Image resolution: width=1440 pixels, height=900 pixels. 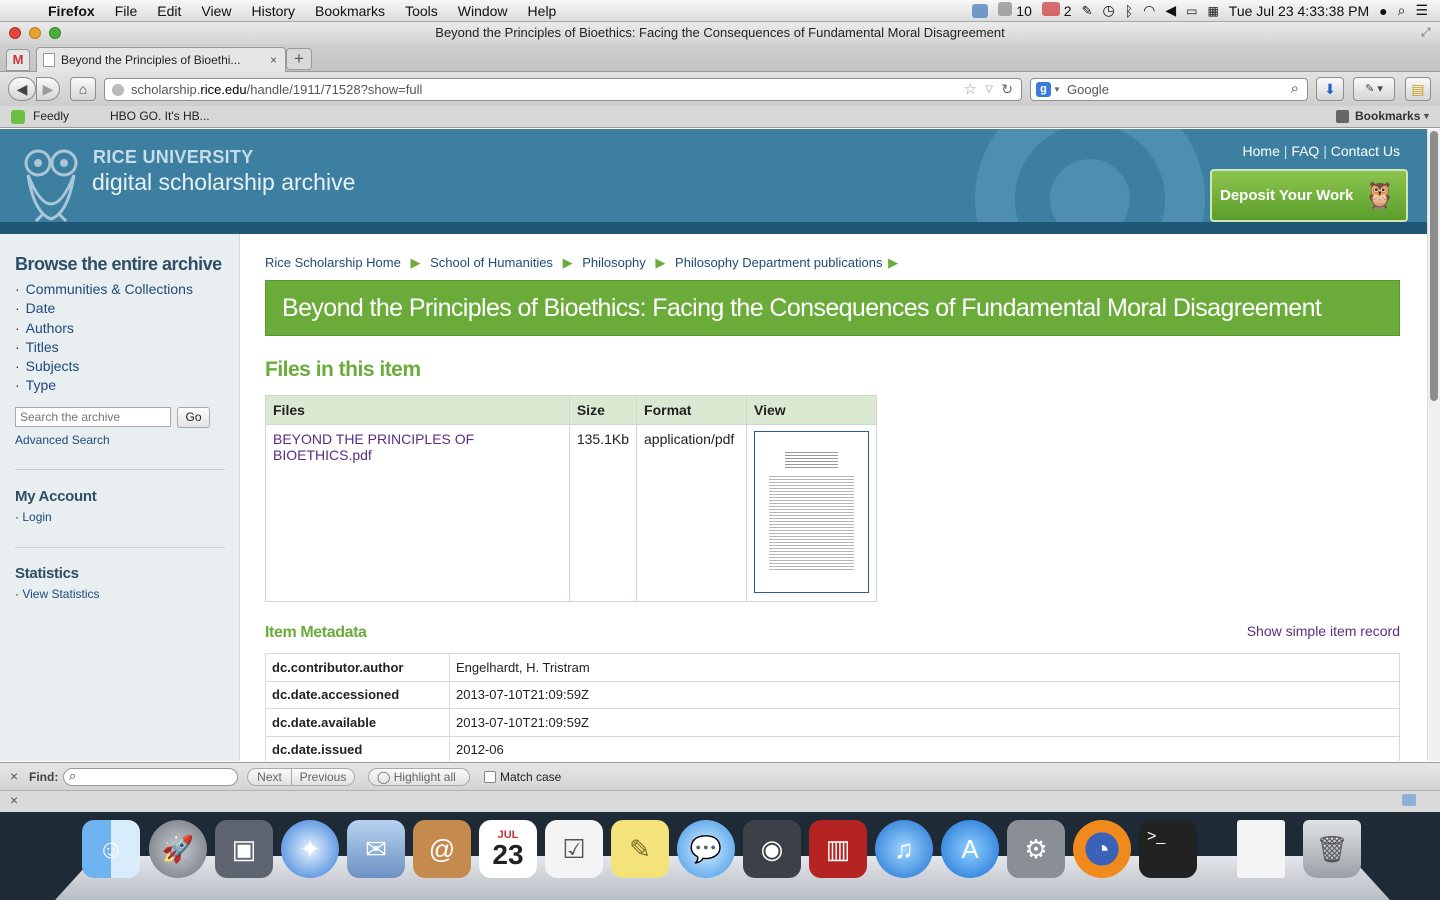 What do you see at coordinates (1261, 849) in the screenshot?
I see `document-icon` at bounding box center [1261, 849].